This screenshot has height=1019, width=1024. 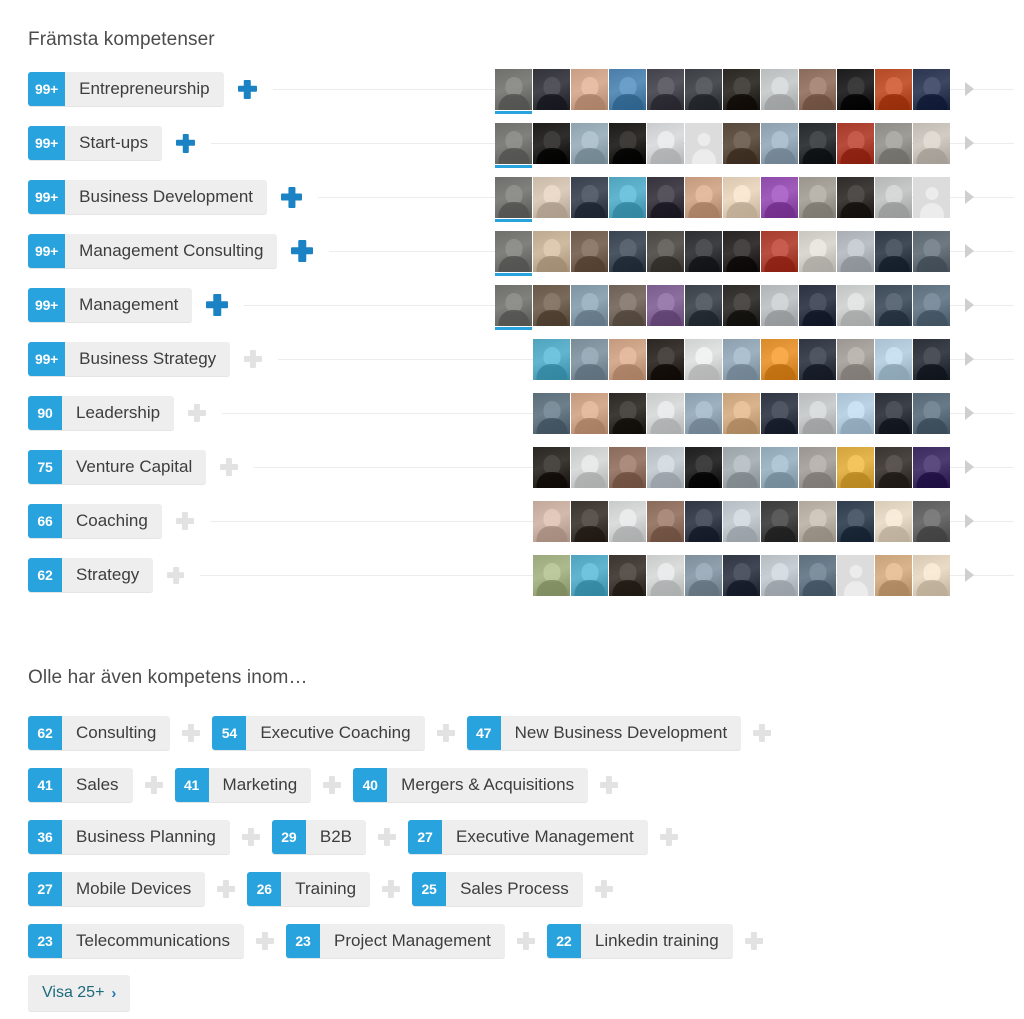 What do you see at coordinates (80, 785) in the screenshot?
I see `skill-pill: 41 Sales` at bounding box center [80, 785].